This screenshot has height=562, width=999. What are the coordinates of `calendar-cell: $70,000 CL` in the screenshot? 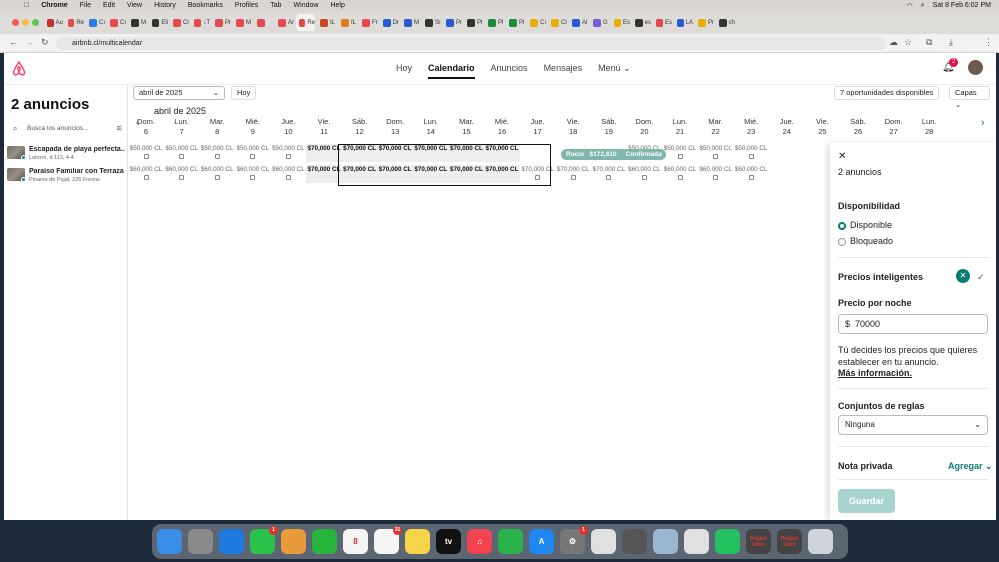 It's located at (573, 174).